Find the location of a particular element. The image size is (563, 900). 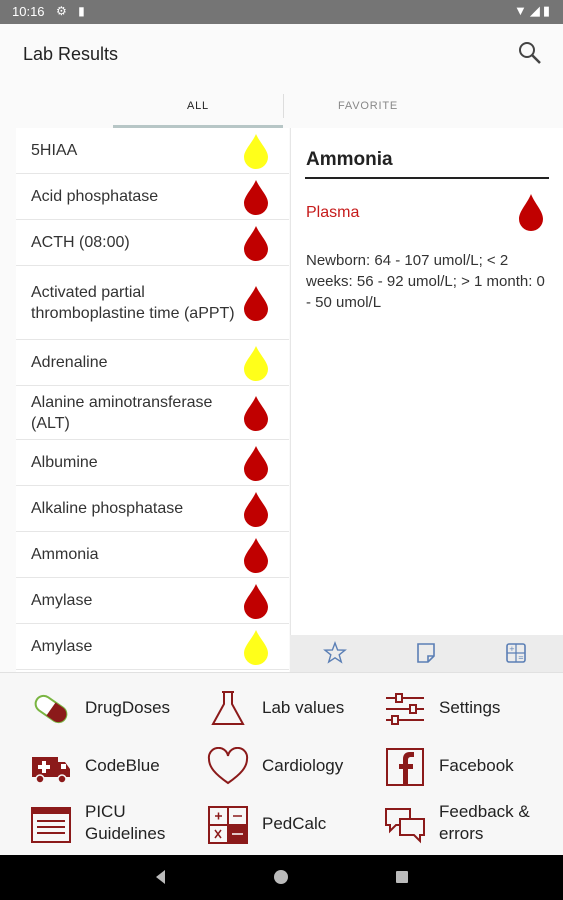

search-icon is located at coordinates (530, 53).